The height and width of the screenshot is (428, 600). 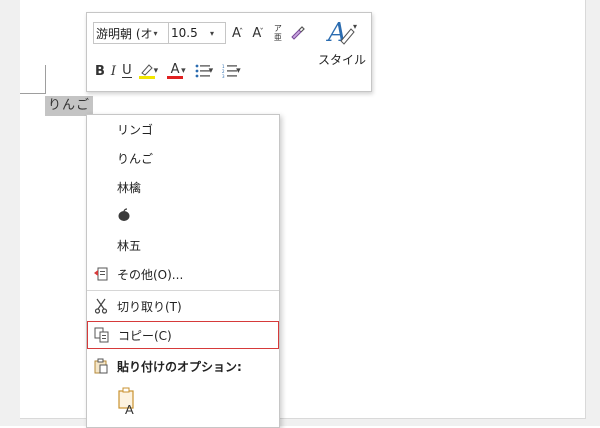 What do you see at coordinates (183, 335) in the screenshot?
I see `menu-item-copy: コピー(C)` at bounding box center [183, 335].